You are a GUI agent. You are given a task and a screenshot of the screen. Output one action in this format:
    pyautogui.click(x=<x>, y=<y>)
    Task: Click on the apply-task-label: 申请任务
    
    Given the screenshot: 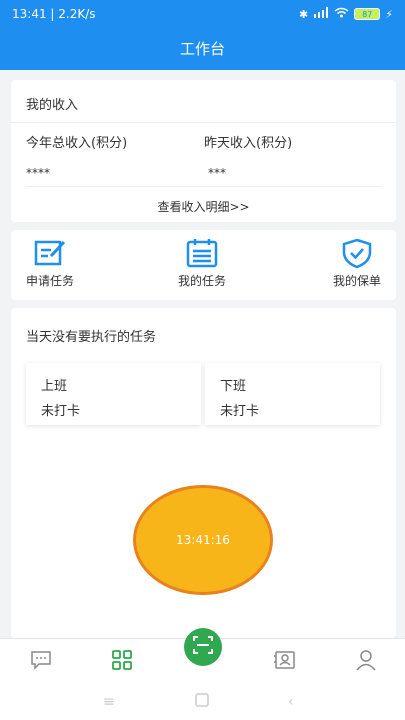 What is the action you would take?
    pyautogui.click(x=49, y=281)
    